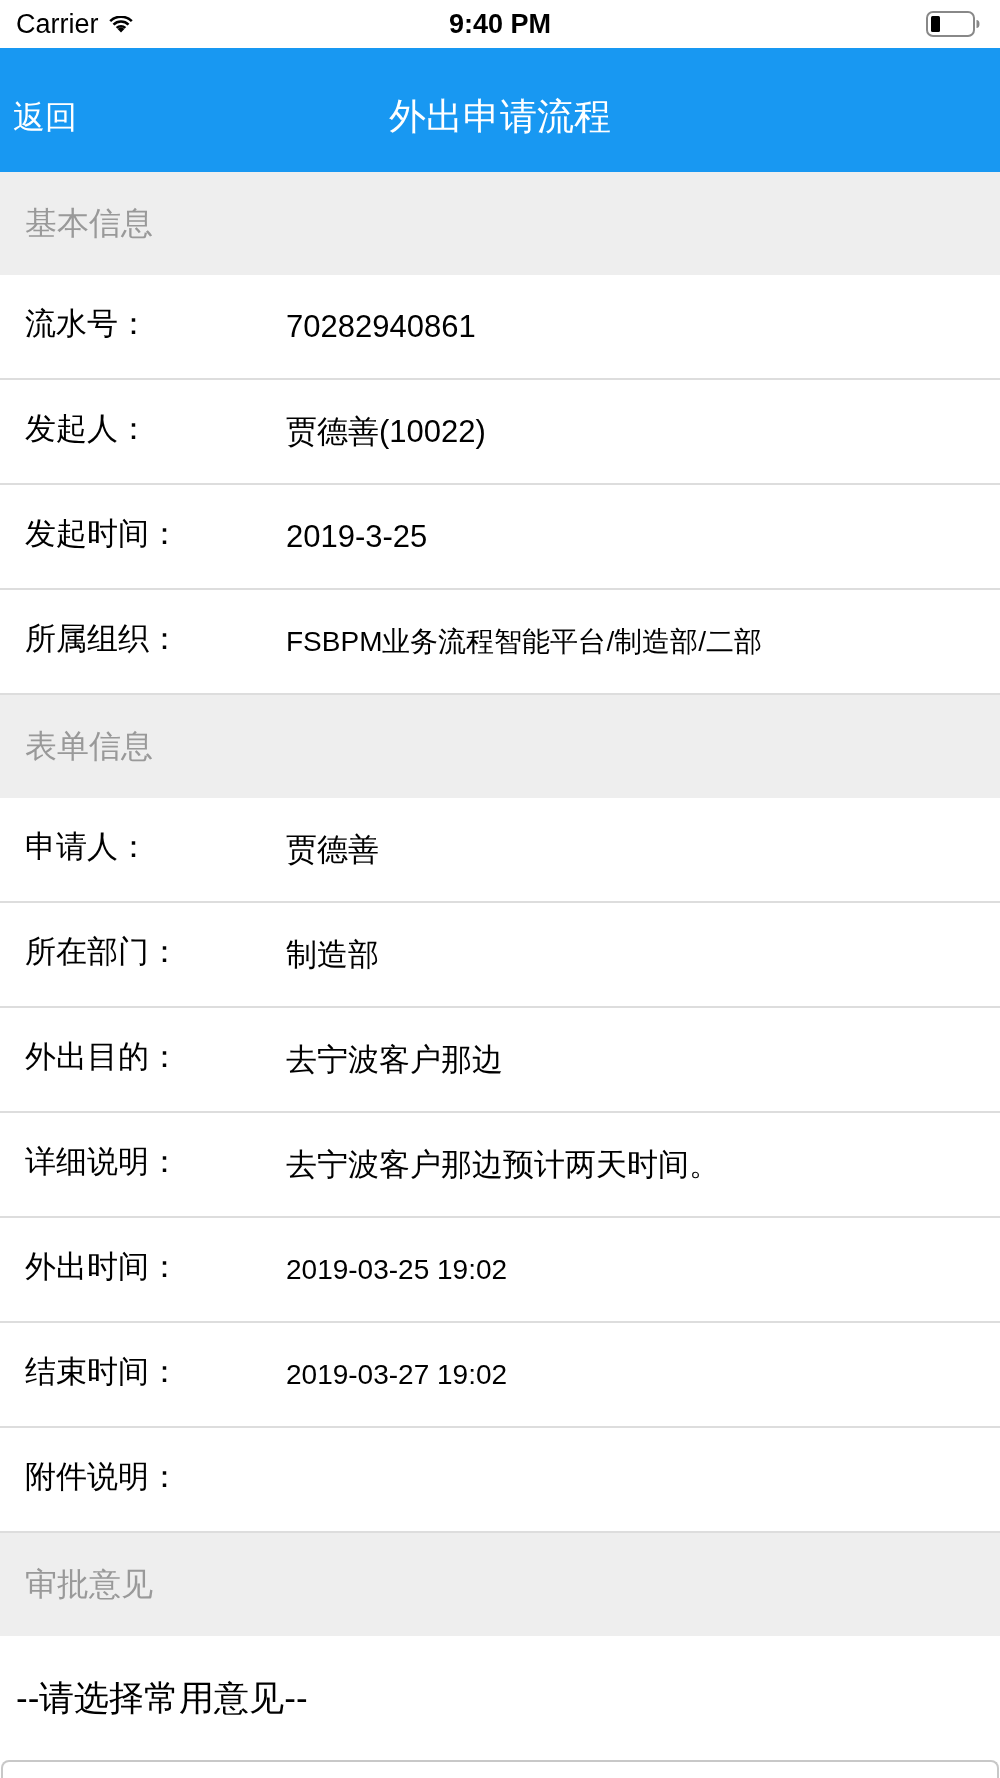  I want to click on section-title: 表单信息, so click(89, 746).